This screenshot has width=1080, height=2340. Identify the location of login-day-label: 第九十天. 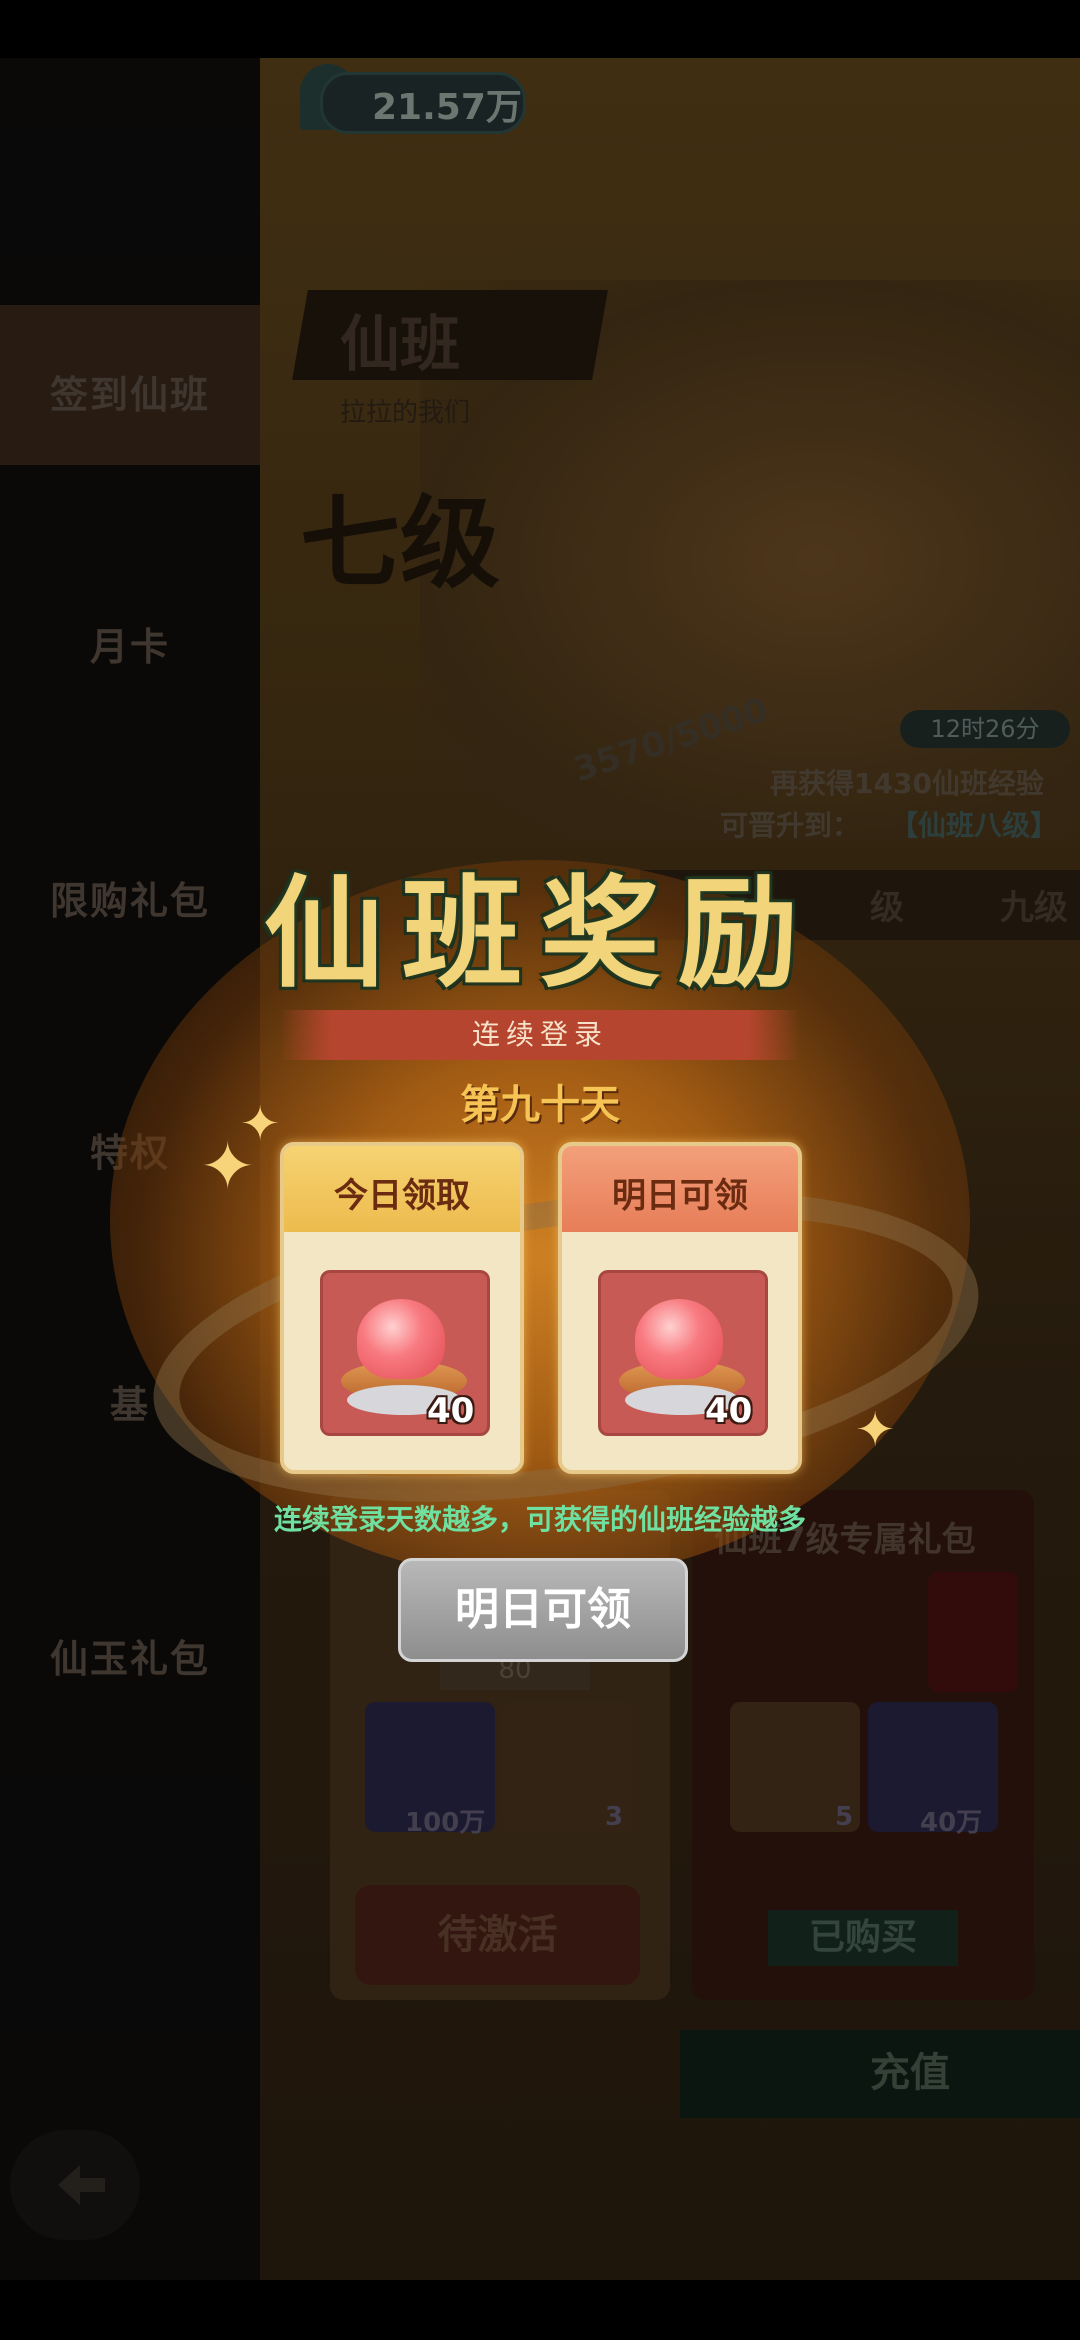
(540, 1104).